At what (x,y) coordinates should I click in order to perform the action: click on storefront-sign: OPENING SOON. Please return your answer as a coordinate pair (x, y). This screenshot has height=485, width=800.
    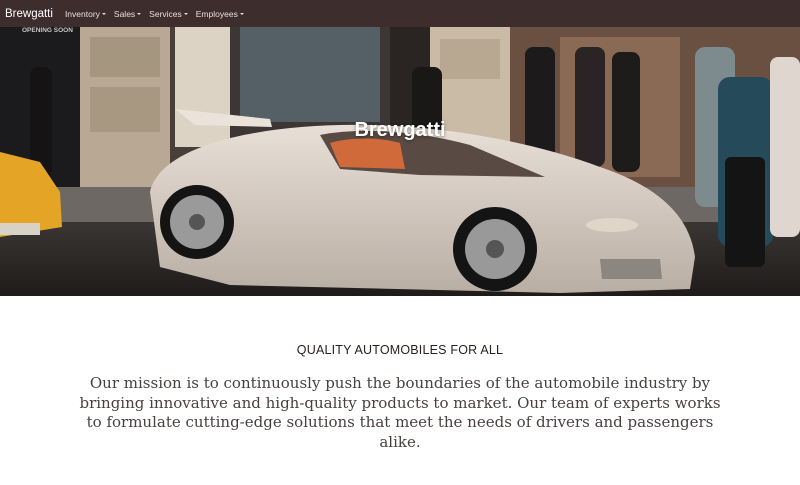
    Looking at the image, I should click on (47, 30).